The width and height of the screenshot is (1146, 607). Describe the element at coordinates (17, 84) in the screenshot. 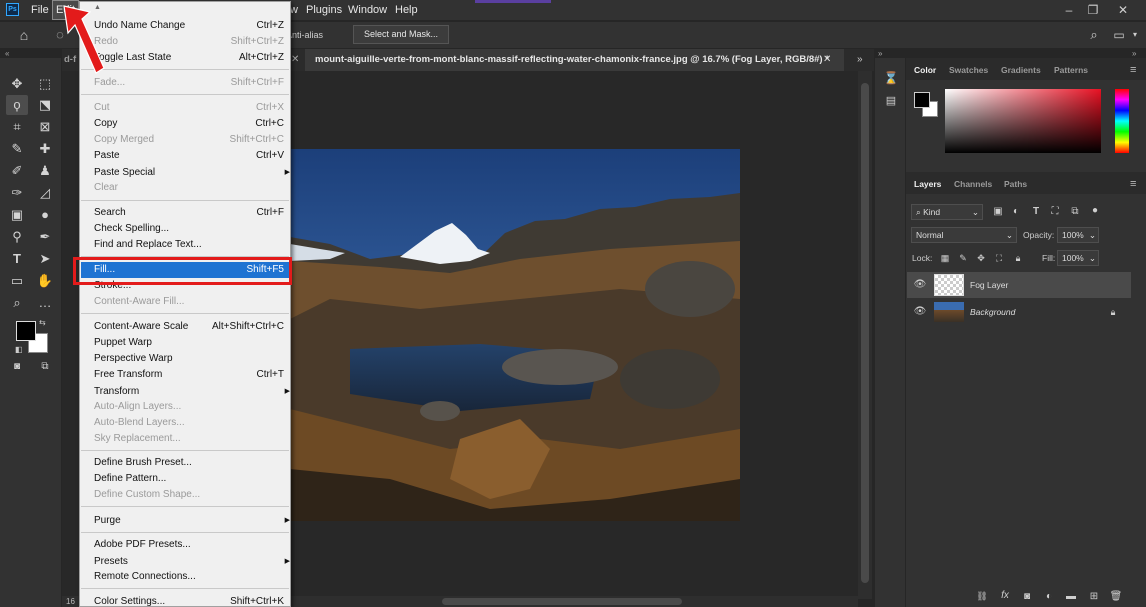

I see `move-tool-icon: ✥` at that location.